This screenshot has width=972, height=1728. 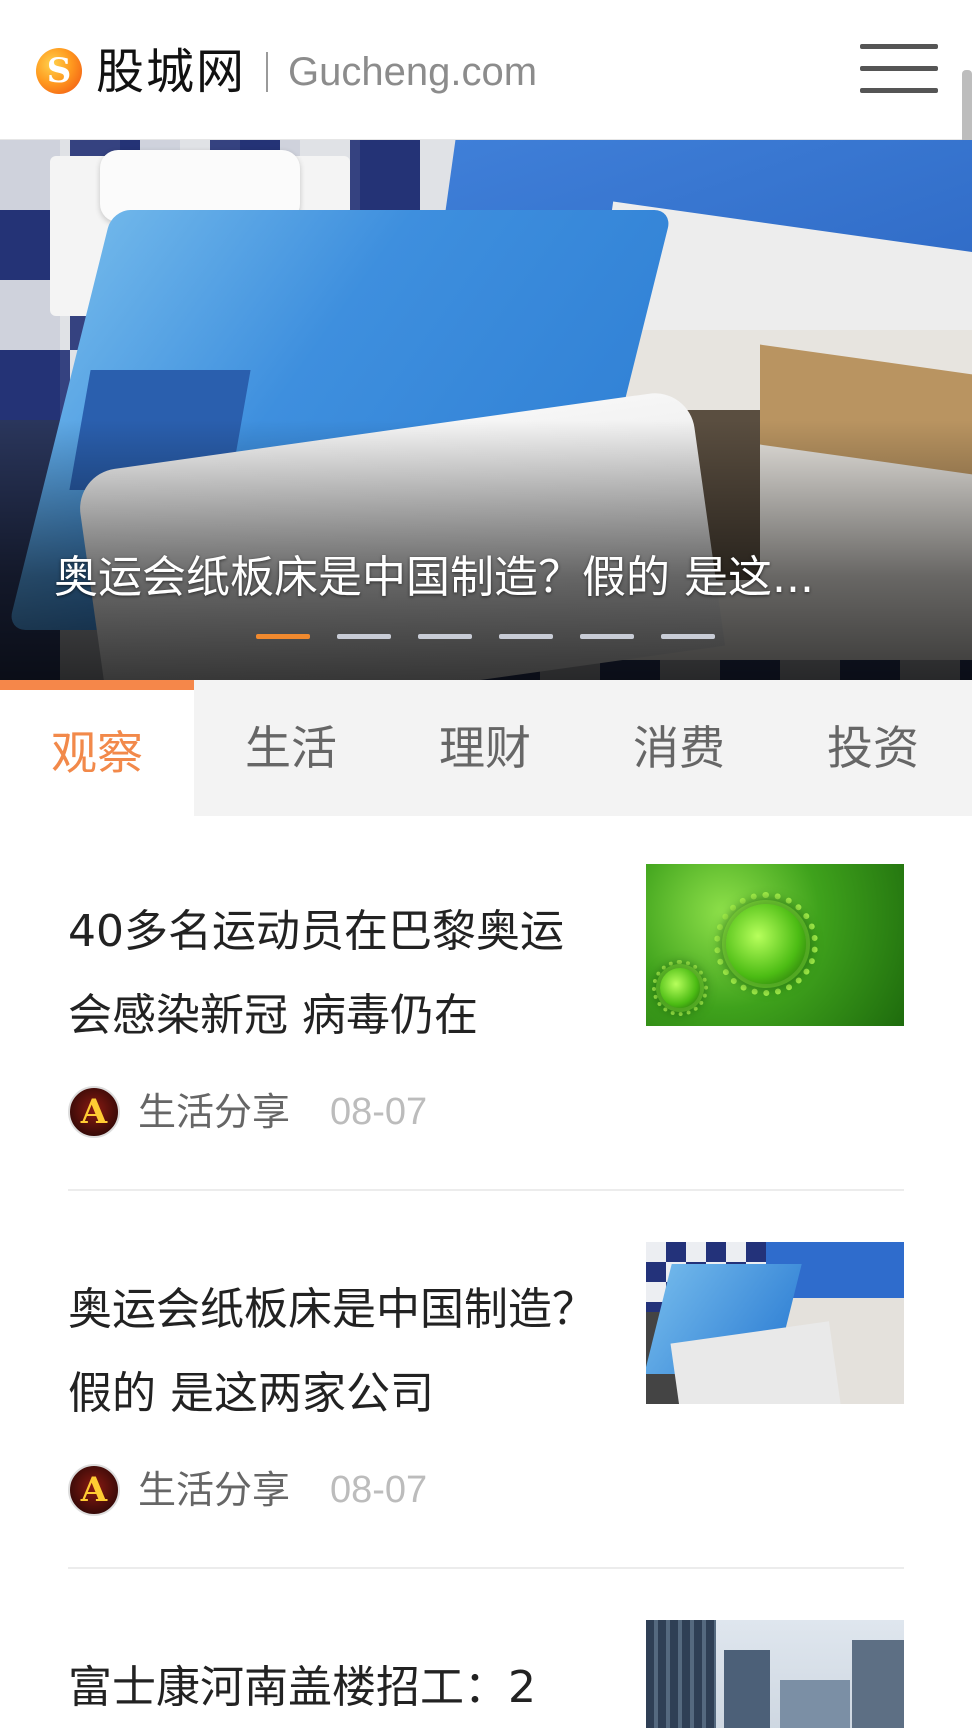 What do you see at coordinates (899, 70) in the screenshot?
I see `hamburger-menu-icon` at bounding box center [899, 70].